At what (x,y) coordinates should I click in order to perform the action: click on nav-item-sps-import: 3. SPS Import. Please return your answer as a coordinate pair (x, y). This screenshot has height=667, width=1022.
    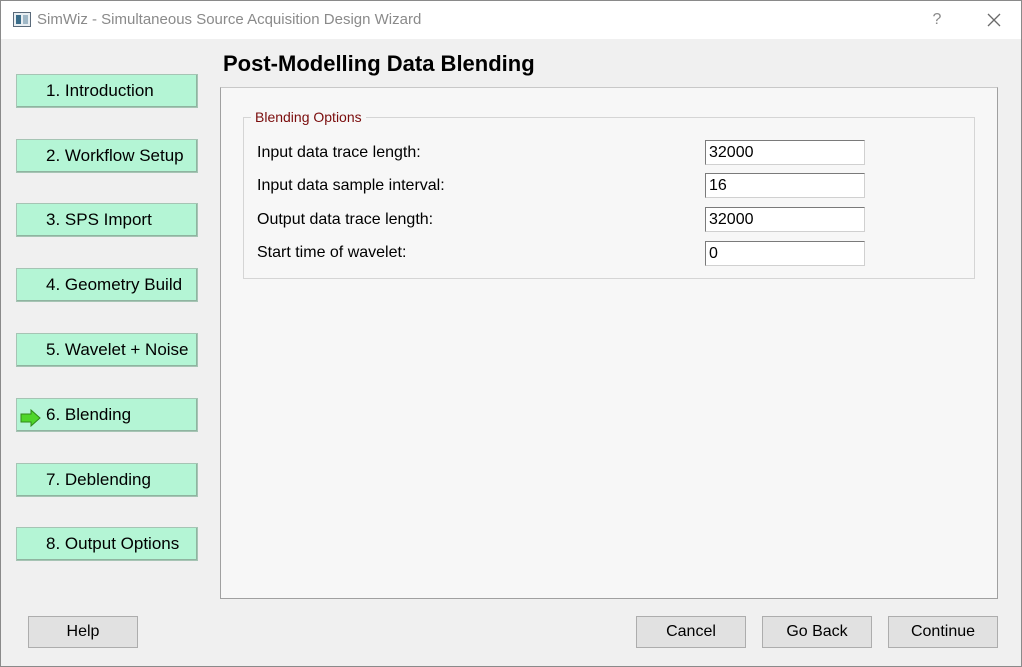
    Looking at the image, I should click on (107, 220).